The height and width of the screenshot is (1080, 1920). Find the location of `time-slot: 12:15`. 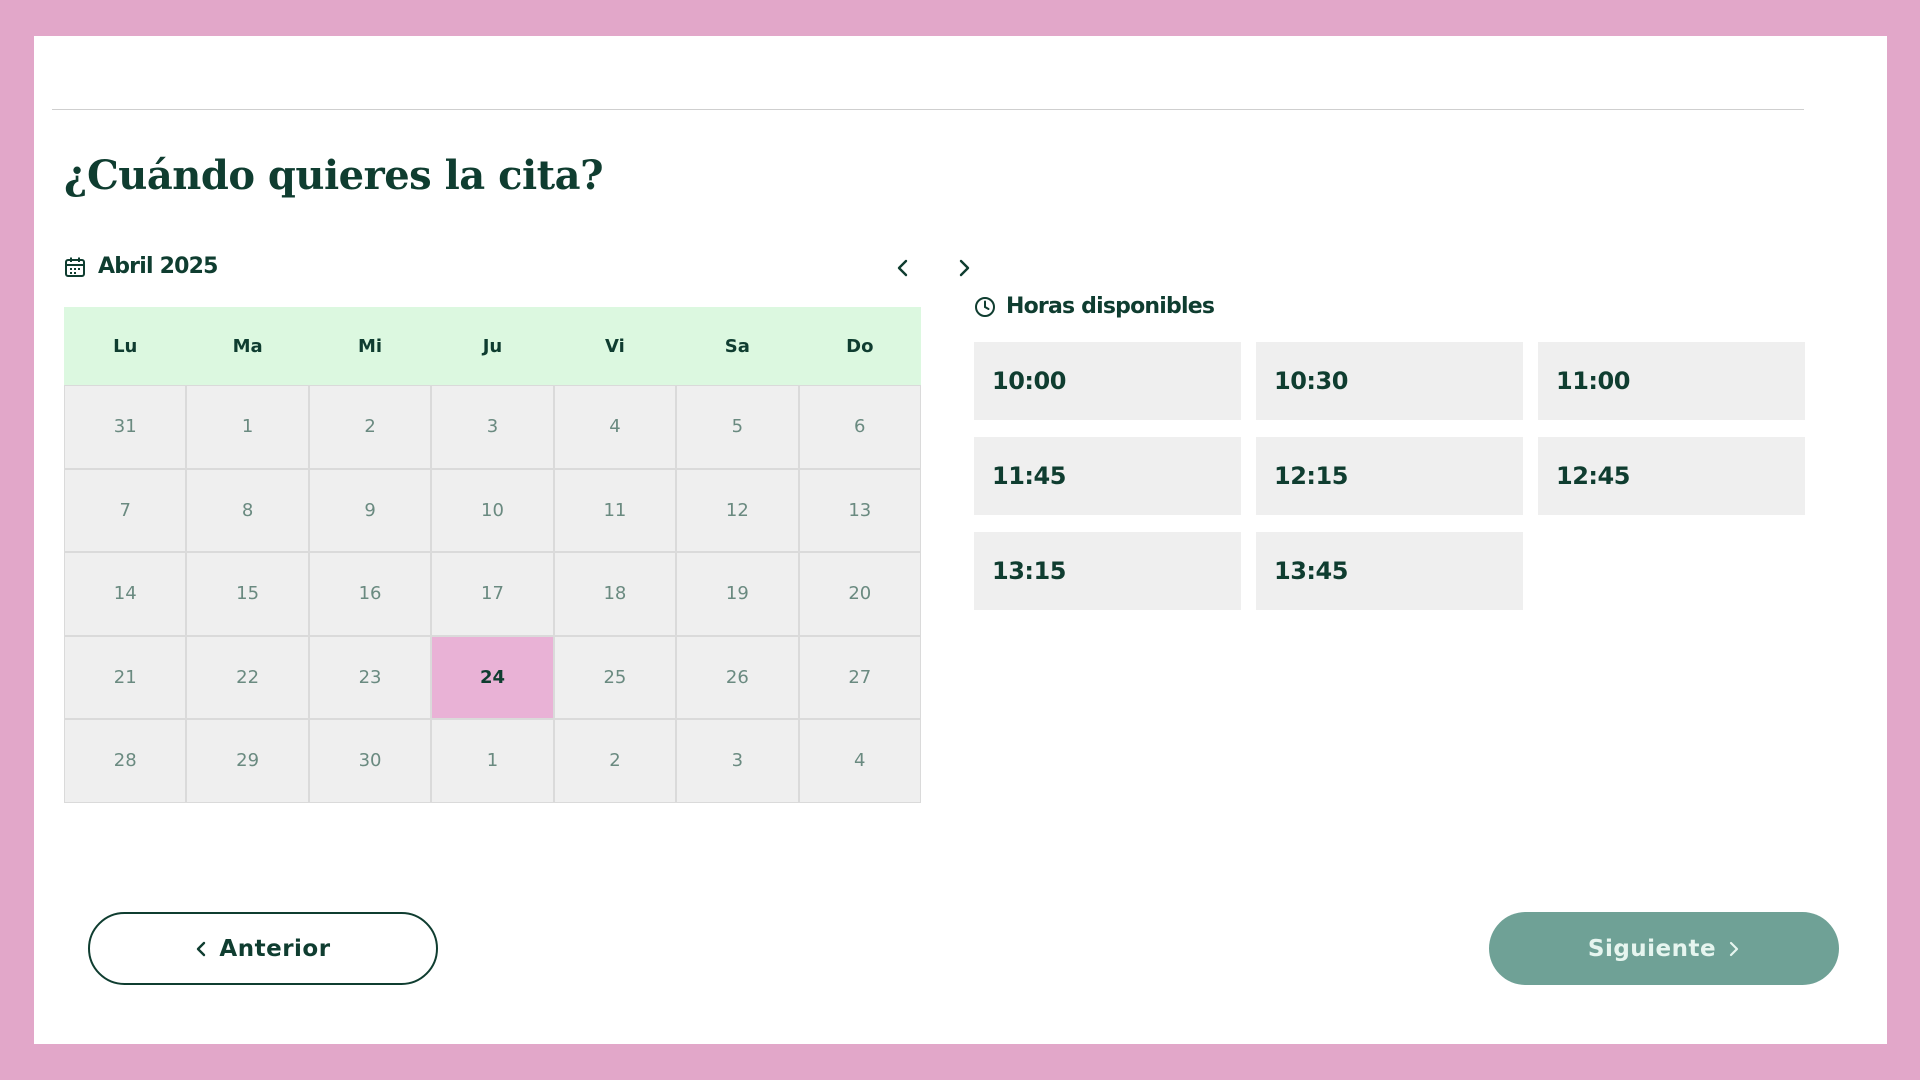

time-slot: 12:15 is located at coordinates (1389, 476).